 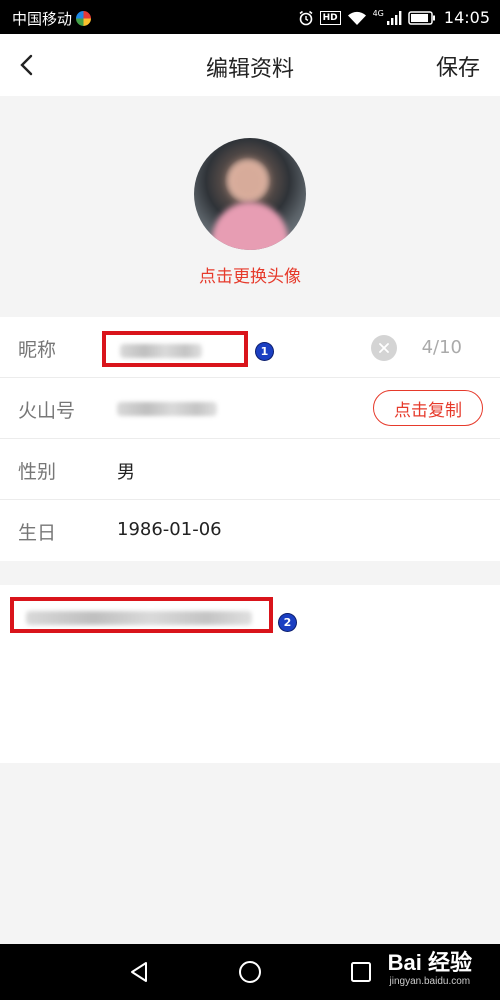 What do you see at coordinates (458, 66) in the screenshot?
I see `save-button: 保存` at bounding box center [458, 66].